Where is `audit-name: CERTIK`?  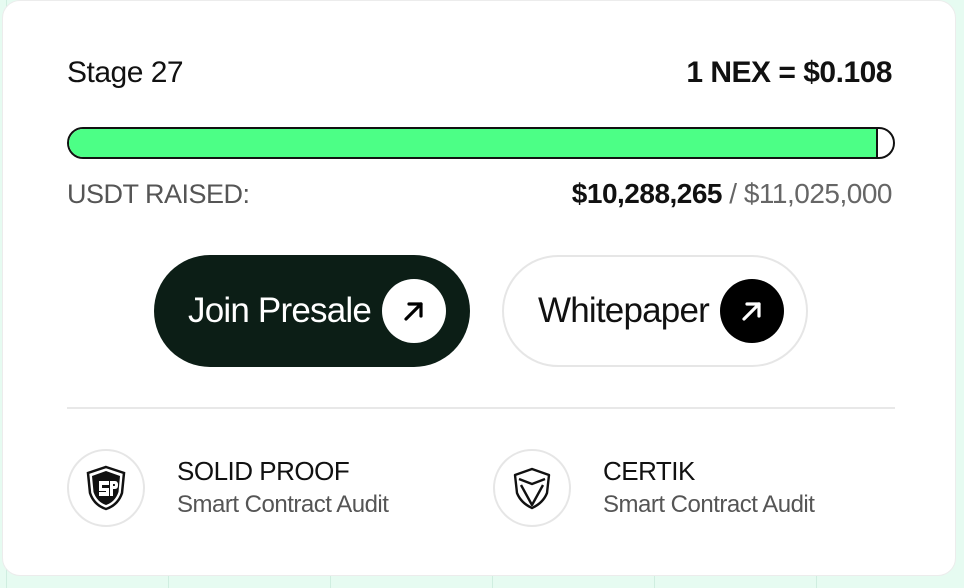
audit-name: CERTIK is located at coordinates (649, 471).